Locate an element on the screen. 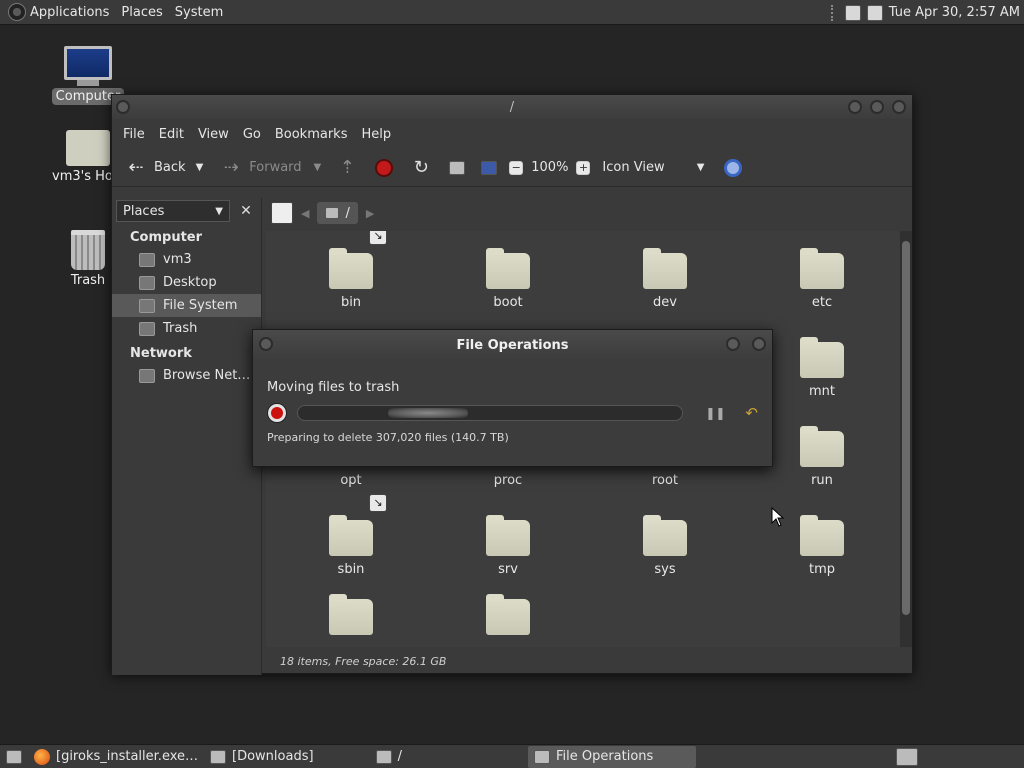  show-desktop-button is located at coordinates (14, 757).